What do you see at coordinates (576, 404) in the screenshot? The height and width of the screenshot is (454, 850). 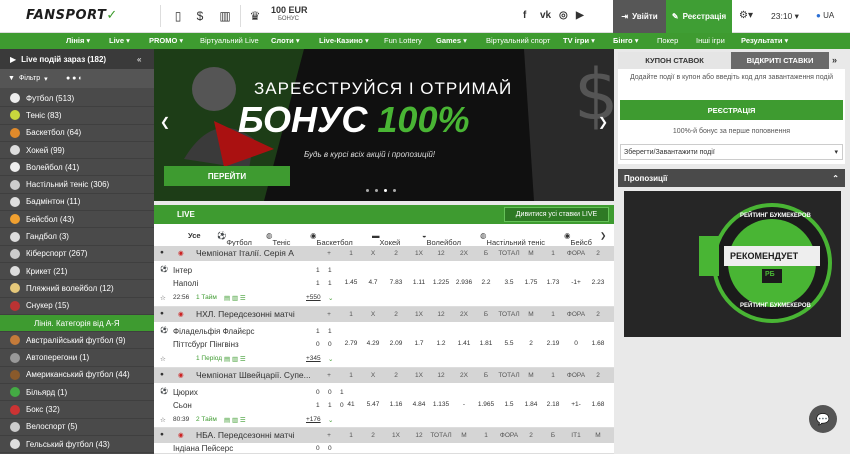 I see `odds-cell: +1-` at bounding box center [576, 404].